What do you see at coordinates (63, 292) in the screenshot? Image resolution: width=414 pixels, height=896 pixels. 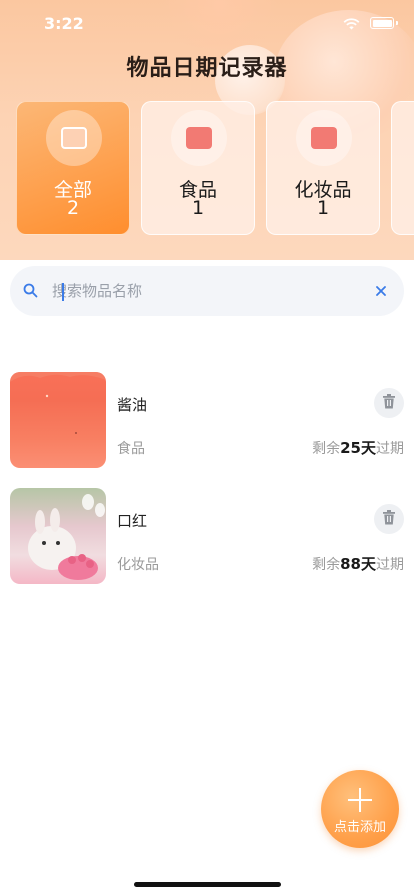 I see `text-cursor` at bounding box center [63, 292].